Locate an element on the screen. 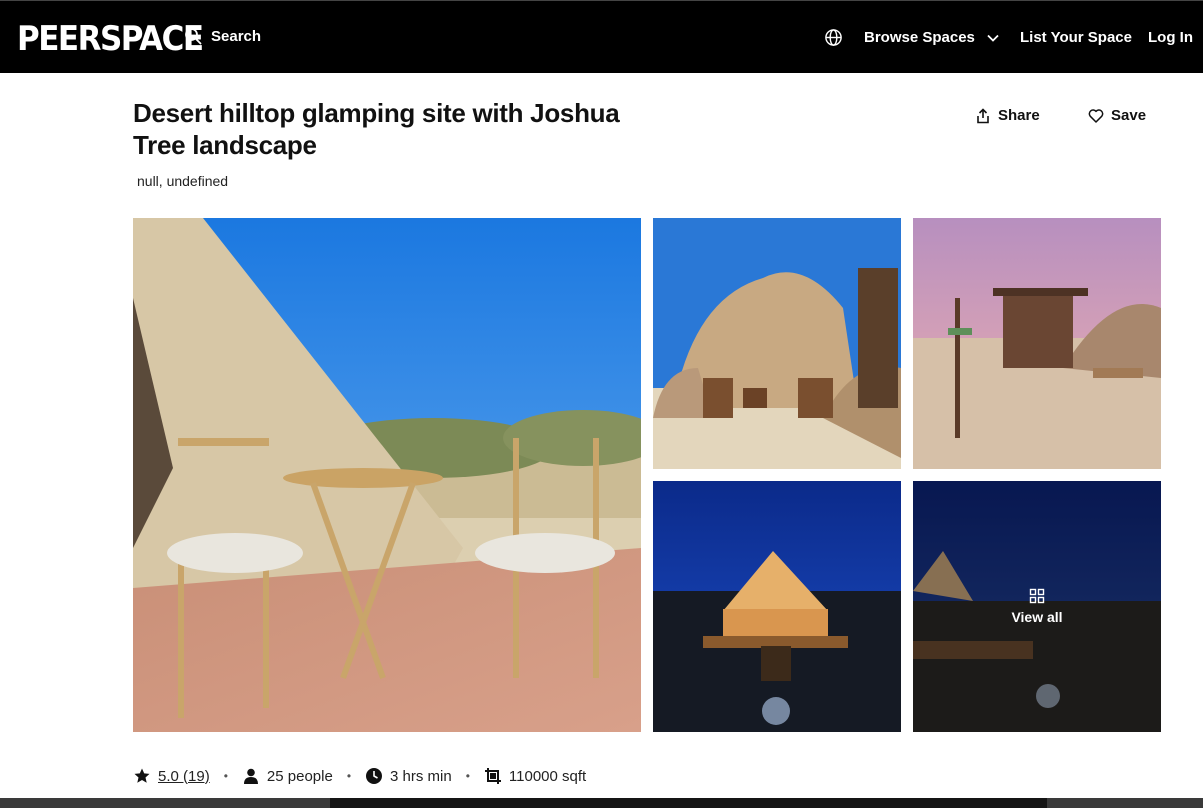 Image resolution: width=1203 pixels, height=808 pixels. bottom-strip is located at coordinates (601, 803).